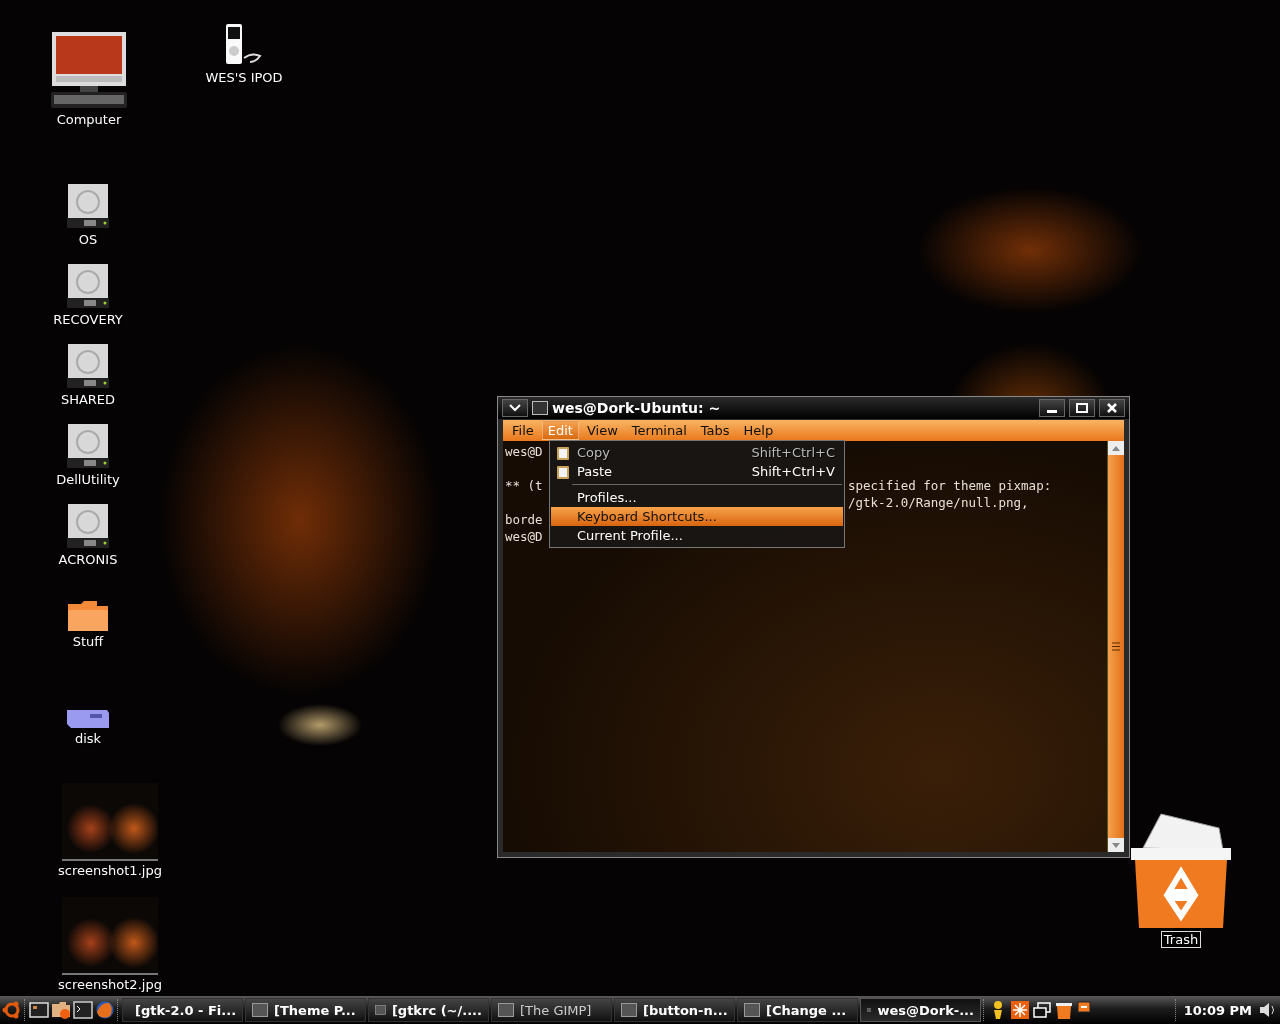  Describe the element at coordinates (551, 1010) in the screenshot. I see `task-button: [The GIMP]` at that location.